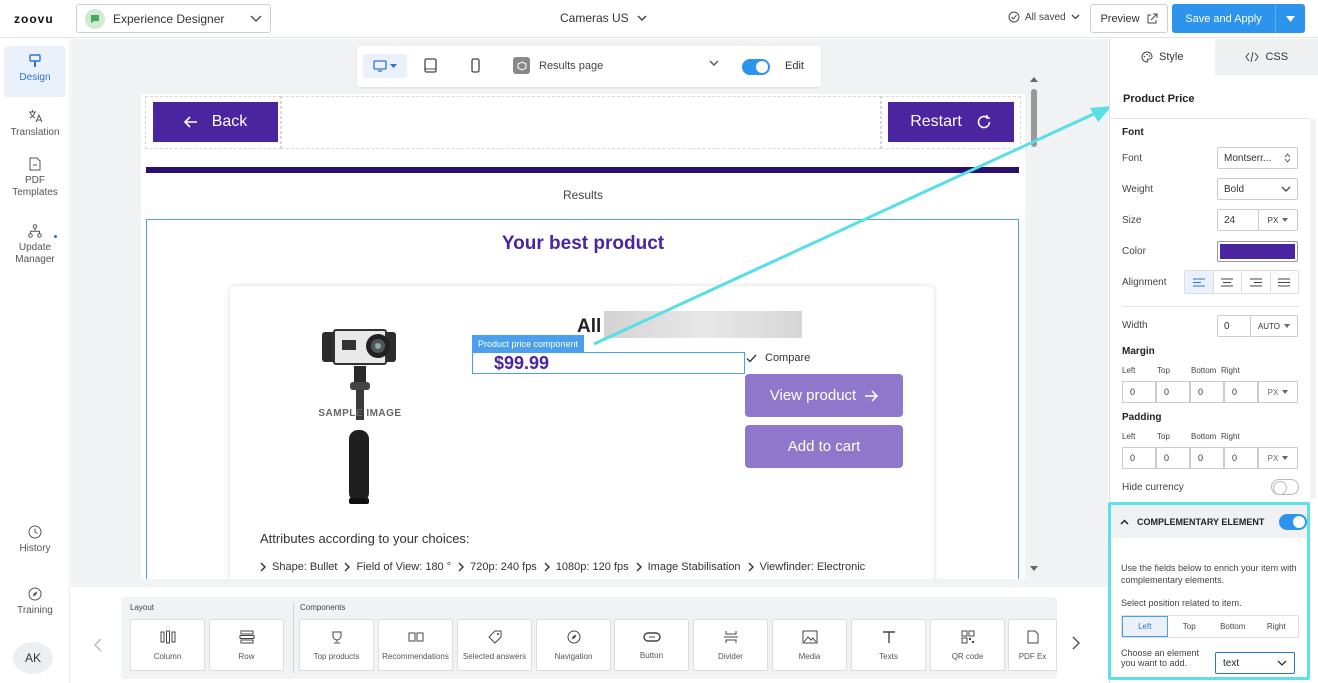 This screenshot has height=683, width=1318. I want to click on edit-toggle, so click(756, 67).